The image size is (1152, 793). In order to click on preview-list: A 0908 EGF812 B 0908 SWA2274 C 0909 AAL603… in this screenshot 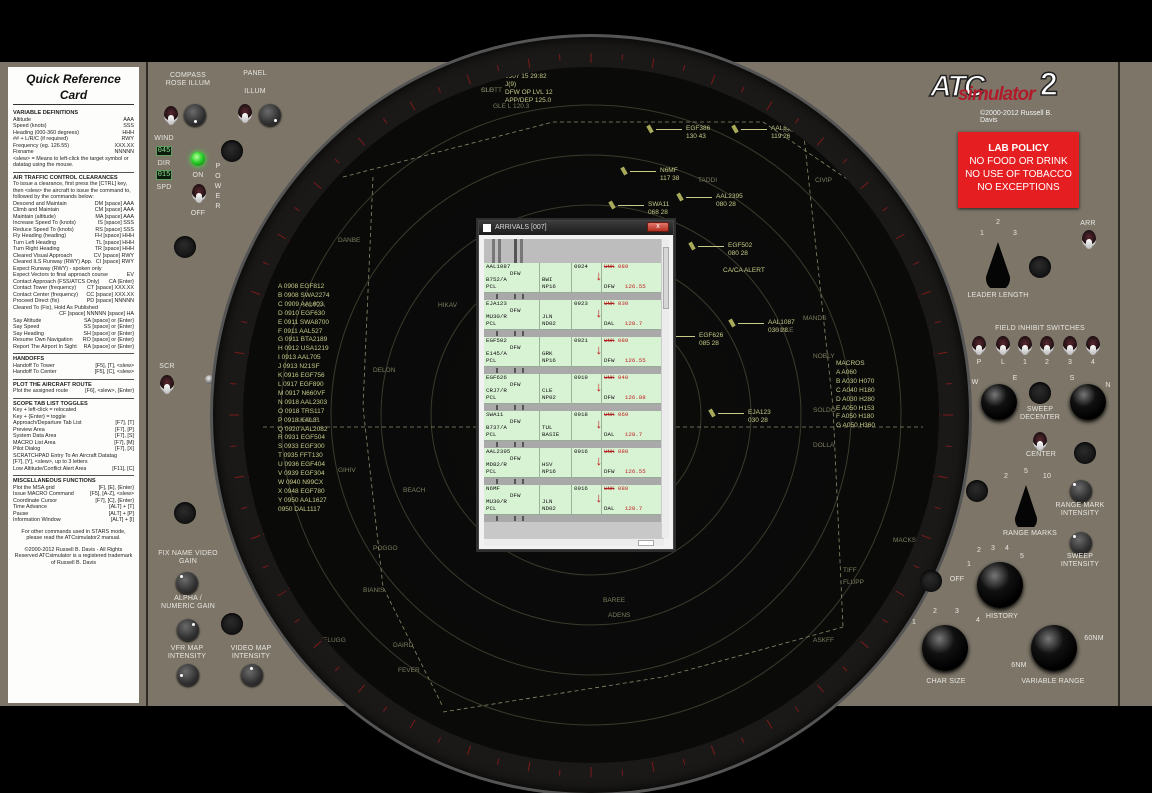, I will do `click(303, 399)`.